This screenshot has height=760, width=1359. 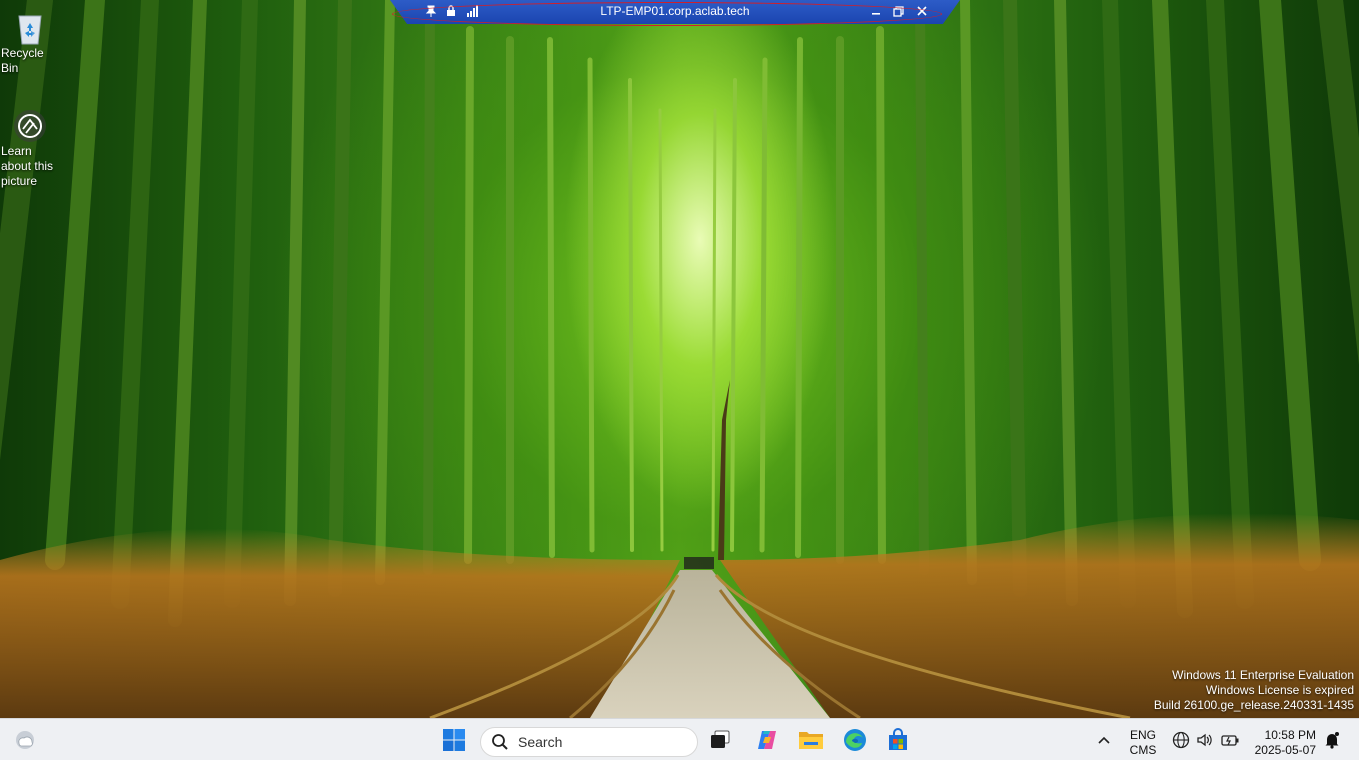 I want to click on restore-icon, so click(x=898, y=11).